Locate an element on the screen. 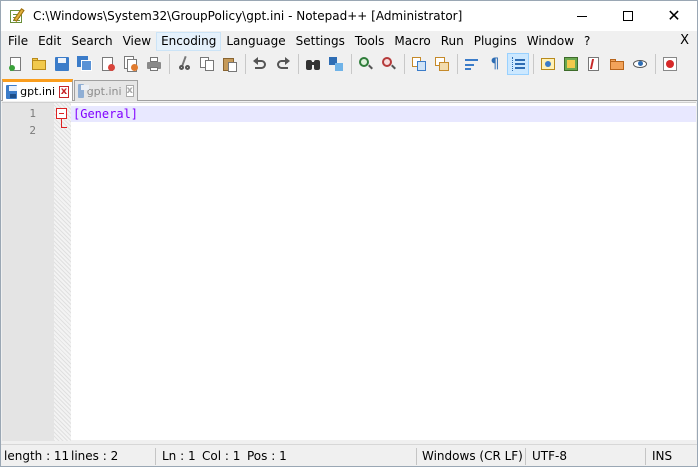  maximize-icon is located at coordinates (628, 16).